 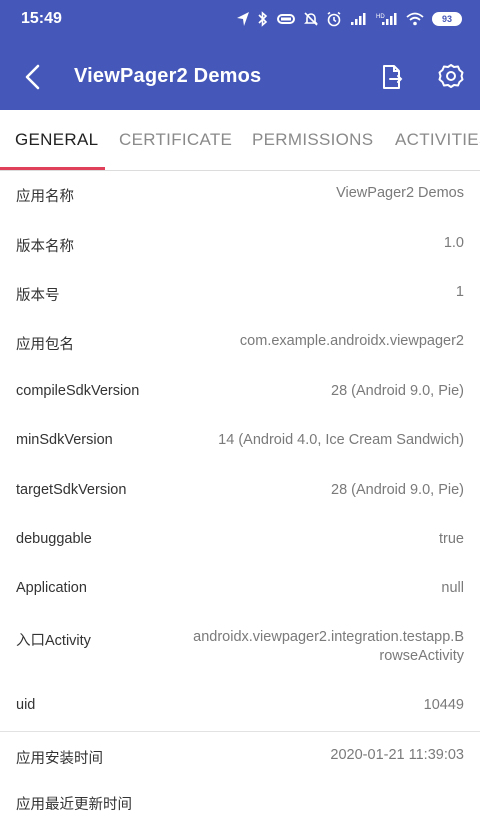 I want to click on tab-permissions: PERMISSIONS, so click(x=312, y=140).